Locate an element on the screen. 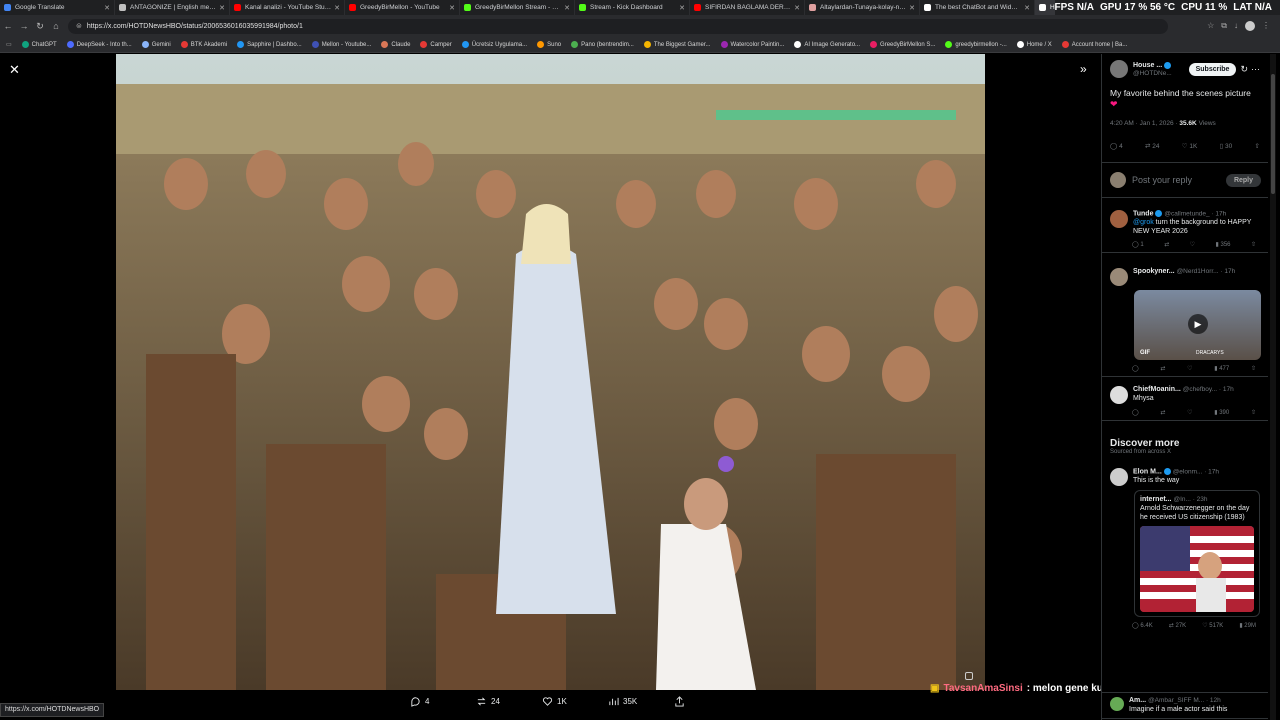 This screenshot has width=1280, height=720. bookmark-item: Gemini is located at coordinates (156, 44).